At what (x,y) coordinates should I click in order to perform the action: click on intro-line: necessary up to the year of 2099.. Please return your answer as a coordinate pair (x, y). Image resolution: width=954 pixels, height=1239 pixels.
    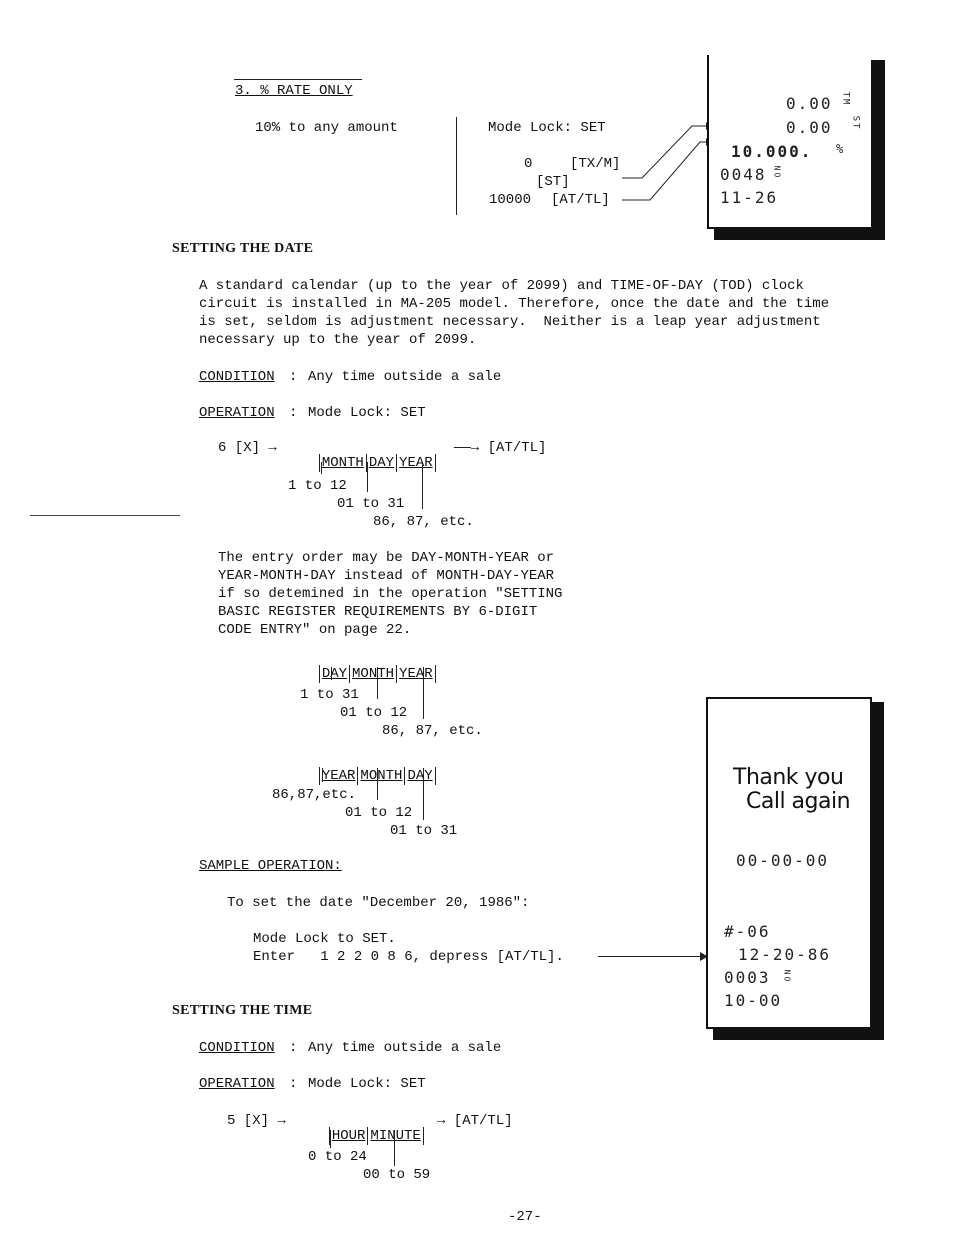
    Looking at the image, I should click on (338, 340).